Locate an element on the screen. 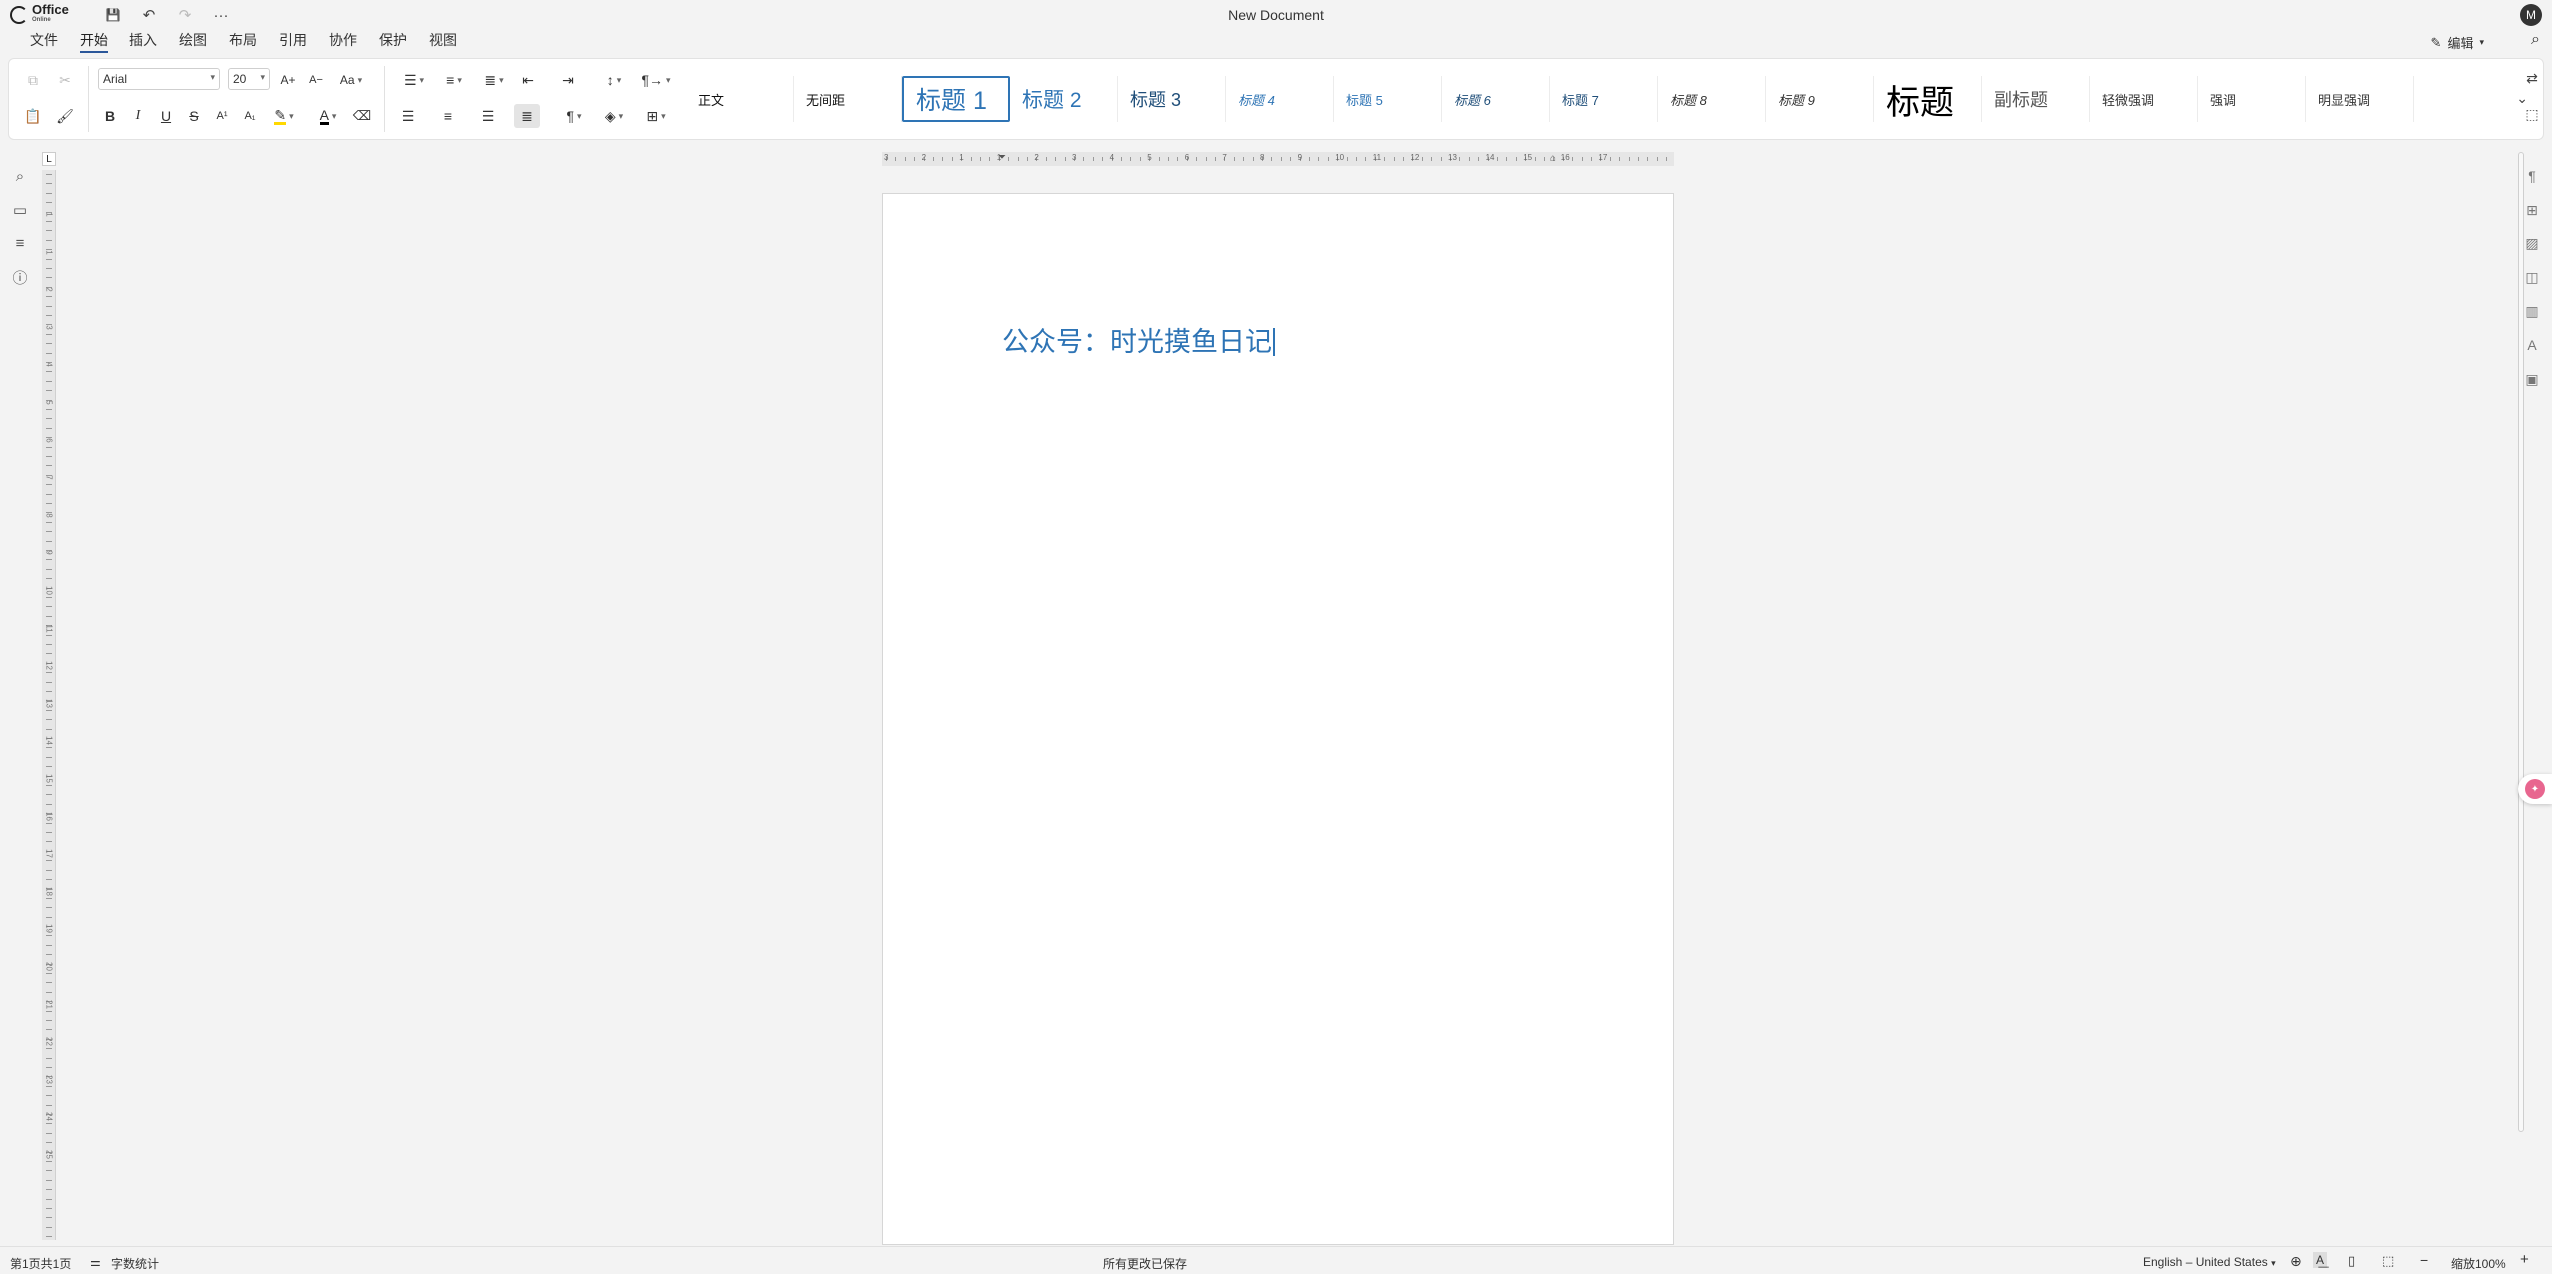  shape-settings-button: ◫ is located at coordinates (2532, 277).